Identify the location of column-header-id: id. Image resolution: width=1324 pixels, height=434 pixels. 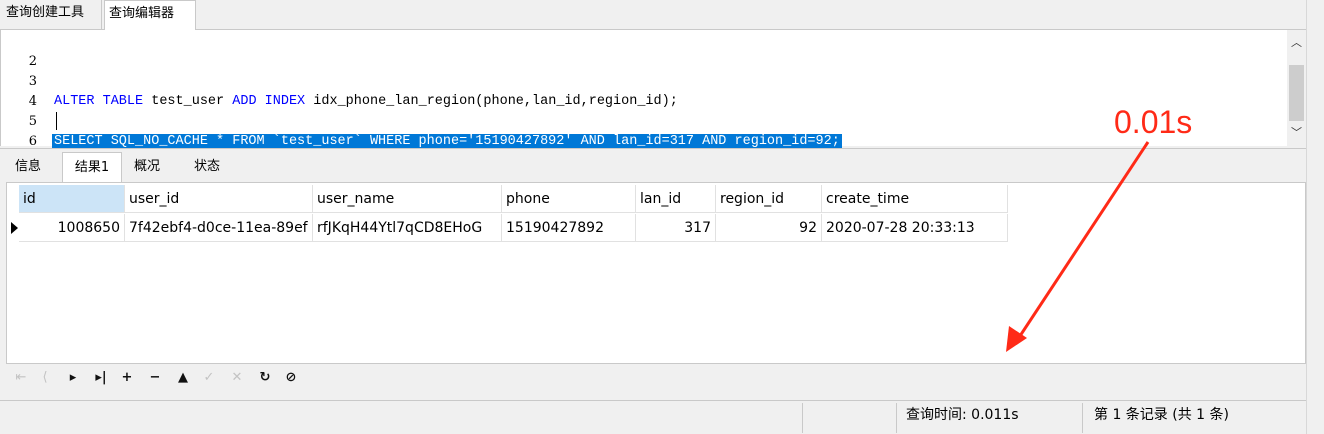
(72, 199).